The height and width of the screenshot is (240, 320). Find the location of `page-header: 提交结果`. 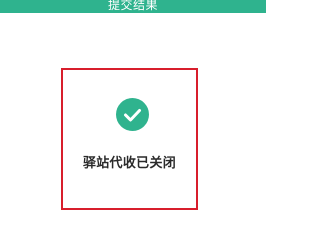

page-header: 提交结果 is located at coordinates (133, 6).